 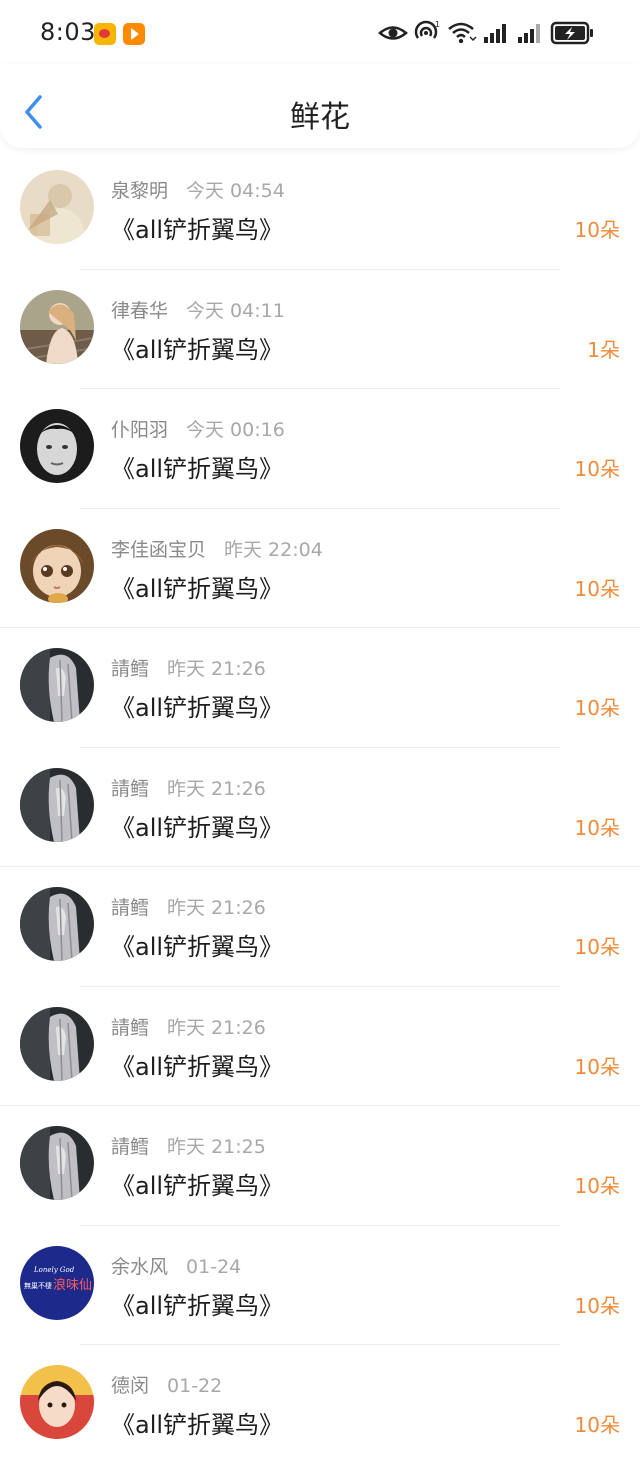 What do you see at coordinates (166, 1384) in the screenshot?
I see `record-meta: 德闵 01-22` at bounding box center [166, 1384].